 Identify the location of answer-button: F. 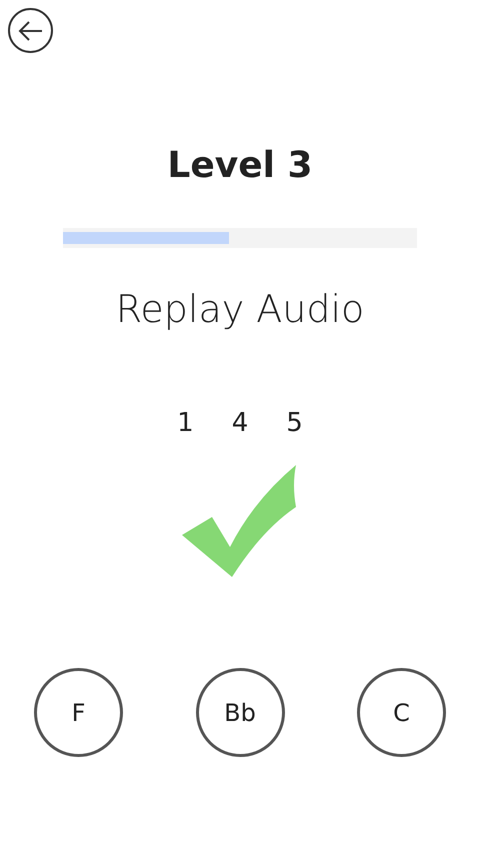
(78, 712).